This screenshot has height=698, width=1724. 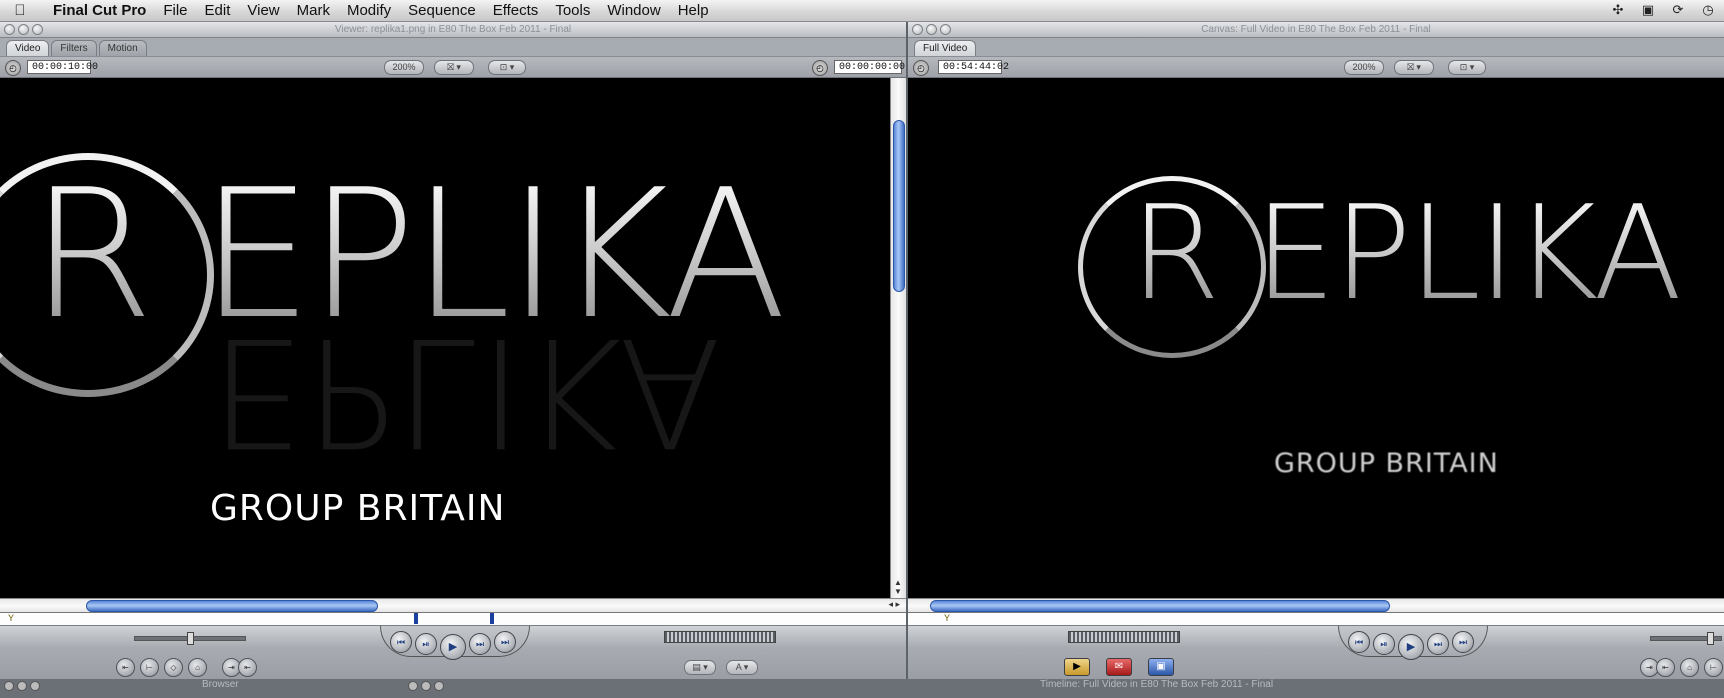 What do you see at coordinates (1713, 667) in the screenshot?
I see `canvas-mark-in-button: ⊢` at bounding box center [1713, 667].